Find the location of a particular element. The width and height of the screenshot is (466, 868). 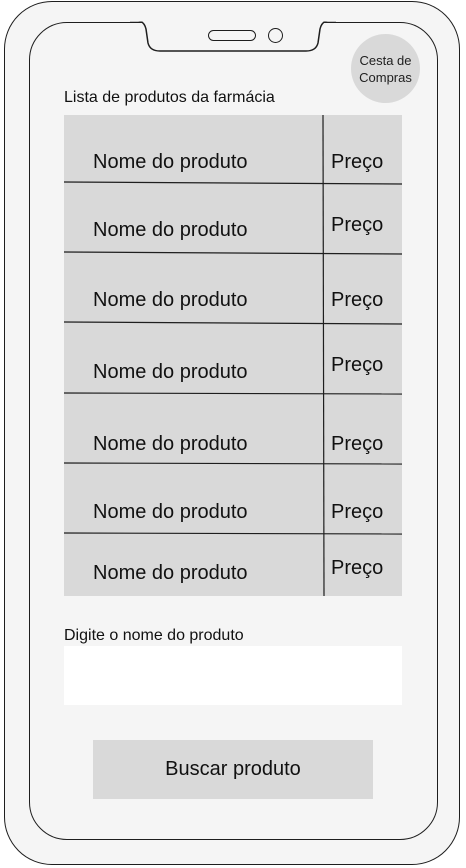

search-input is located at coordinates (233, 675).